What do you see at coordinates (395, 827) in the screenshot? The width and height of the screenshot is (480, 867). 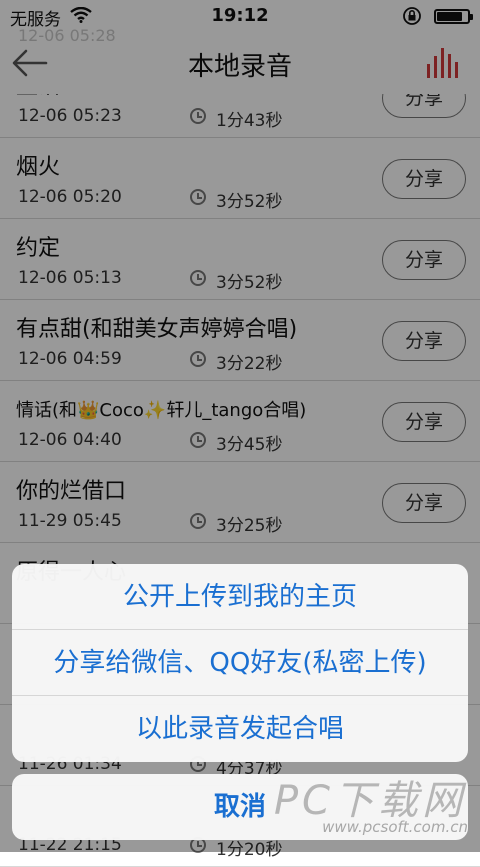 I see `watermark-url: www.pcsoft.com.cn` at bounding box center [395, 827].